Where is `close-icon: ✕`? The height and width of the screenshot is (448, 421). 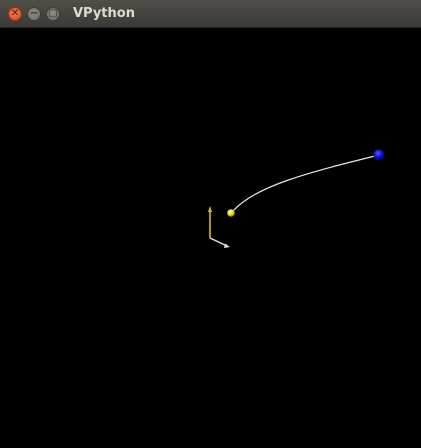 close-icon: ✕ is located at coordinates (15, 13).